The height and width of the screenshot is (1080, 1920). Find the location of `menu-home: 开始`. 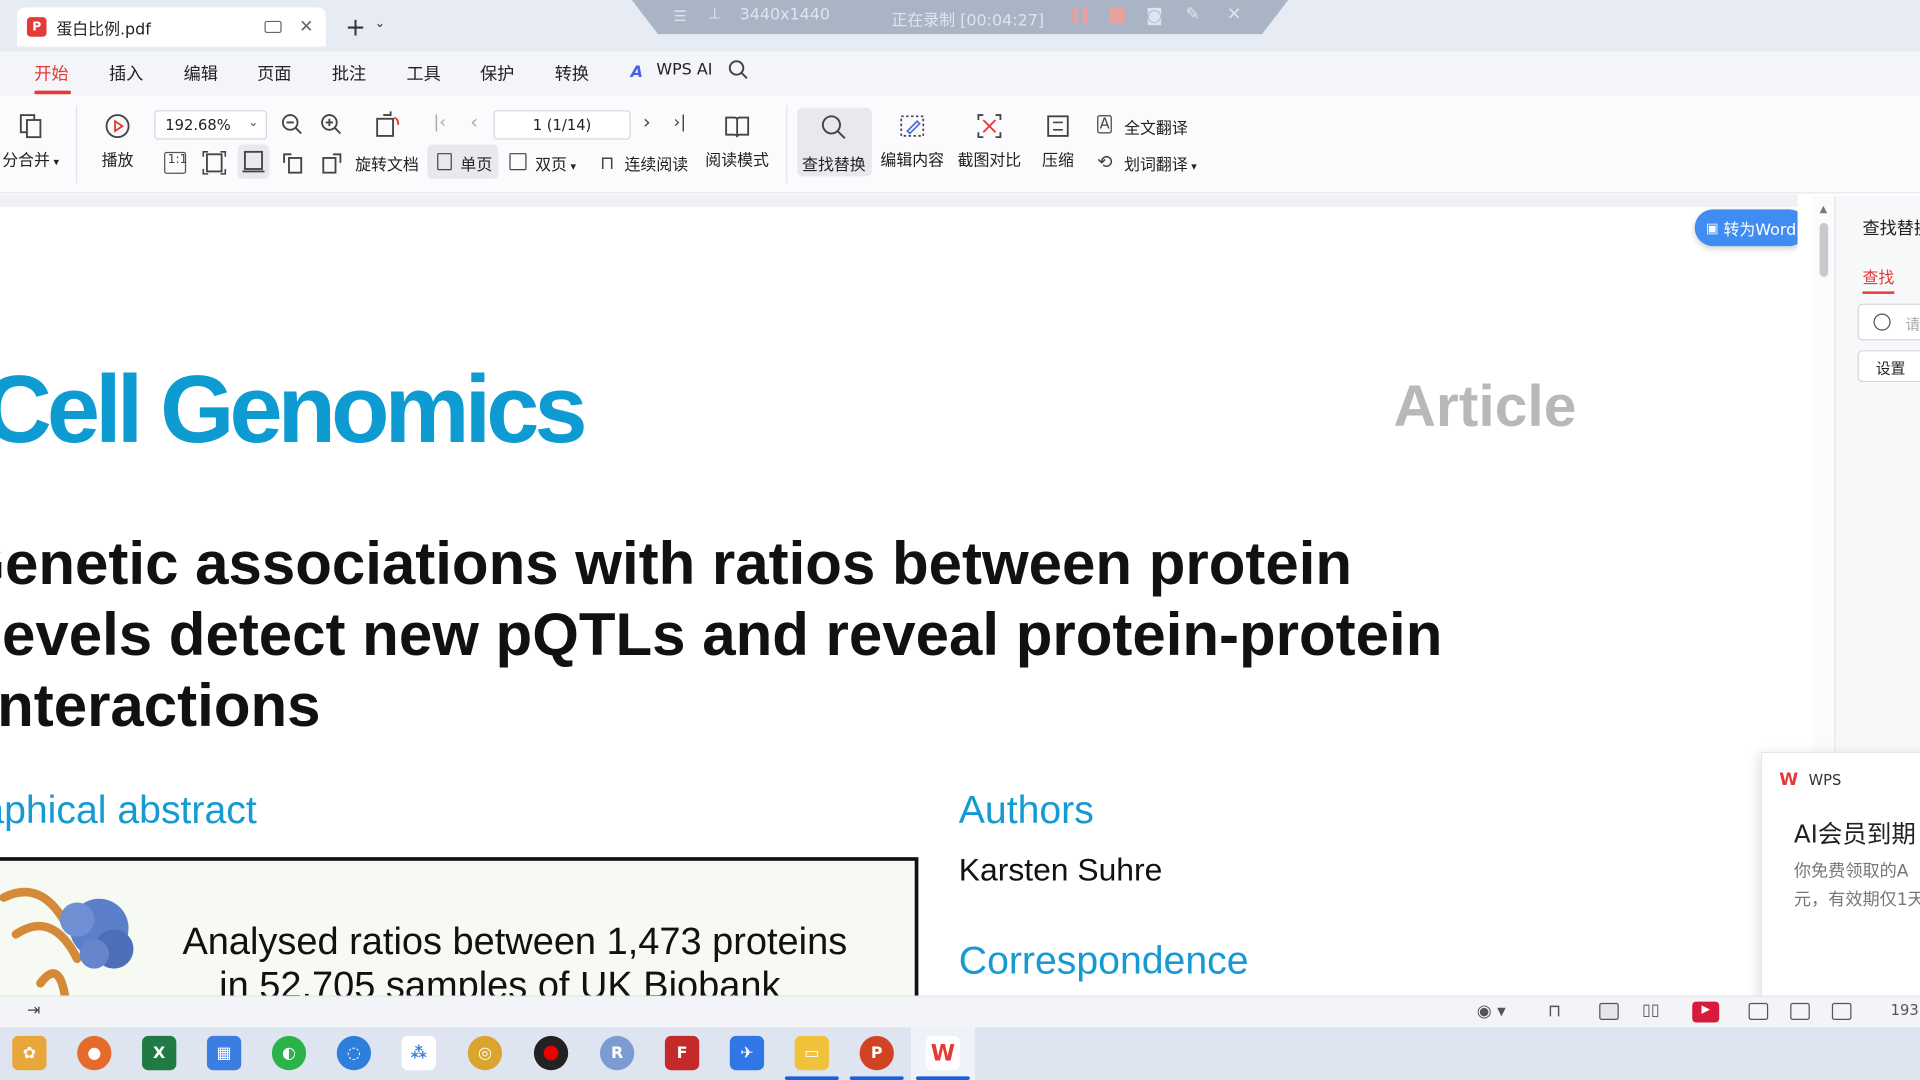

menu-home: 开始 is located at coordinates (51, 73).